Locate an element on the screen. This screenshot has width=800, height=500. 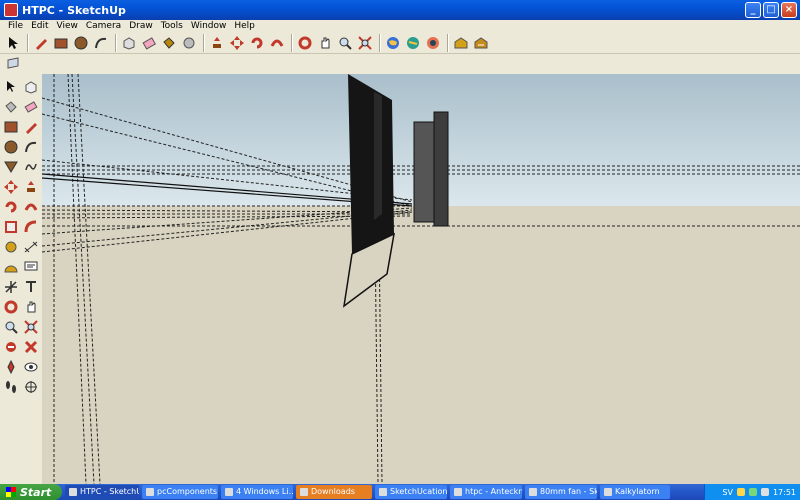
tape-icon is located at coordinates (189, 43).